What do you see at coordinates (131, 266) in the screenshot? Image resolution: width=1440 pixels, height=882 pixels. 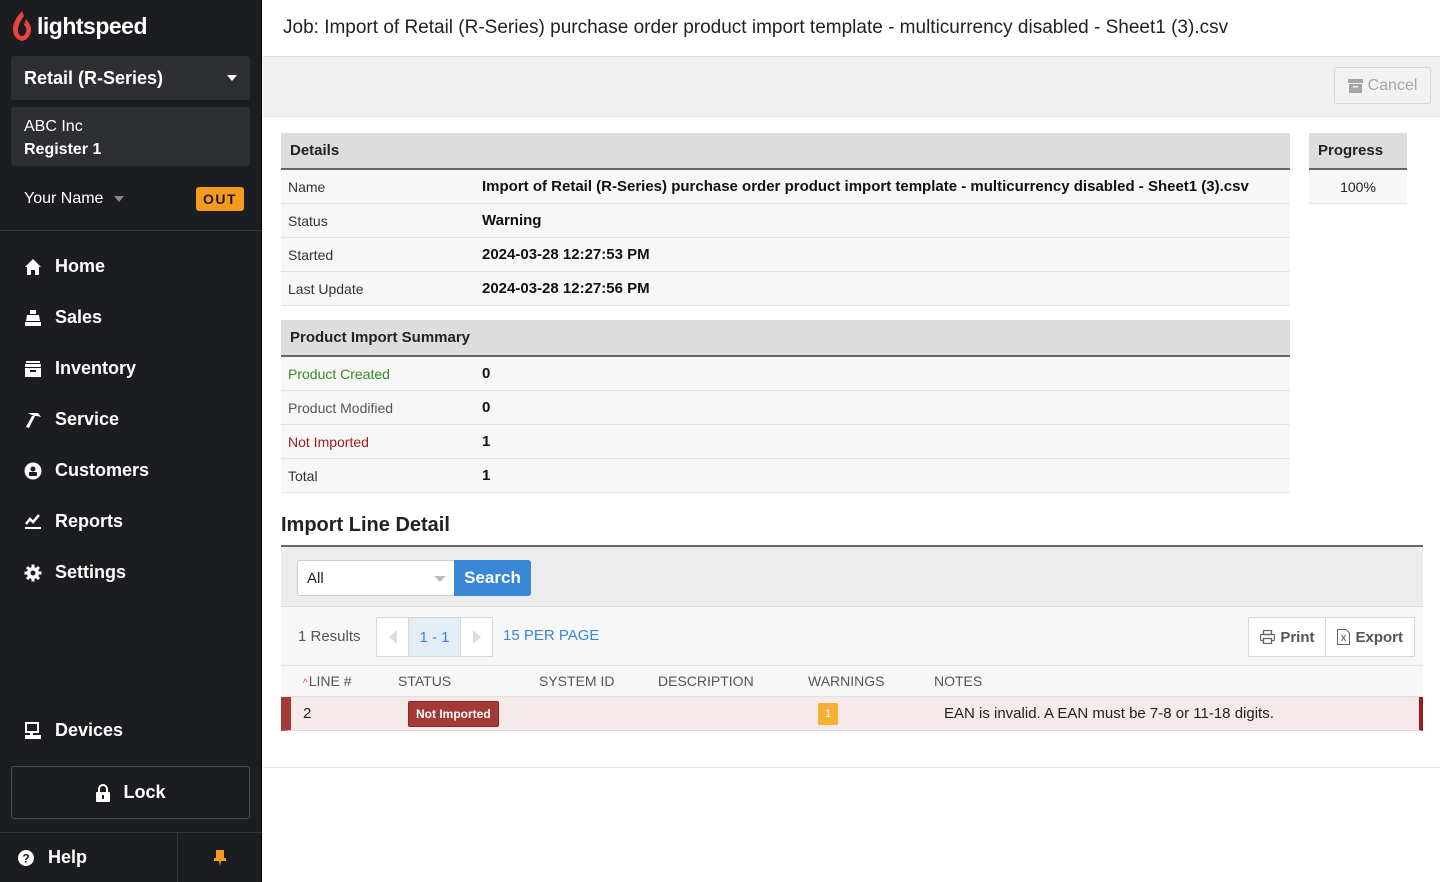 I see `nav-item-home: Home` at bounding box center [131, 266].